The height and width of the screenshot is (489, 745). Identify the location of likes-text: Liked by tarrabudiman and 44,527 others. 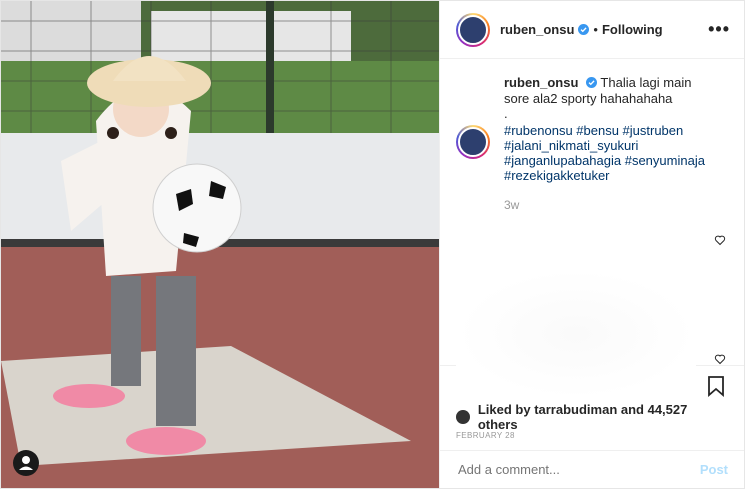
(603, 417).